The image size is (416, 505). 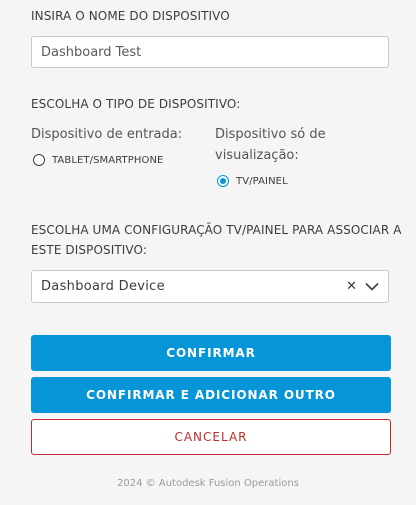 What do you see at coordinates (103, 286) in the screenshot?
I see `config-select-value: Dashboard Device` at bounding box center [103, 286].